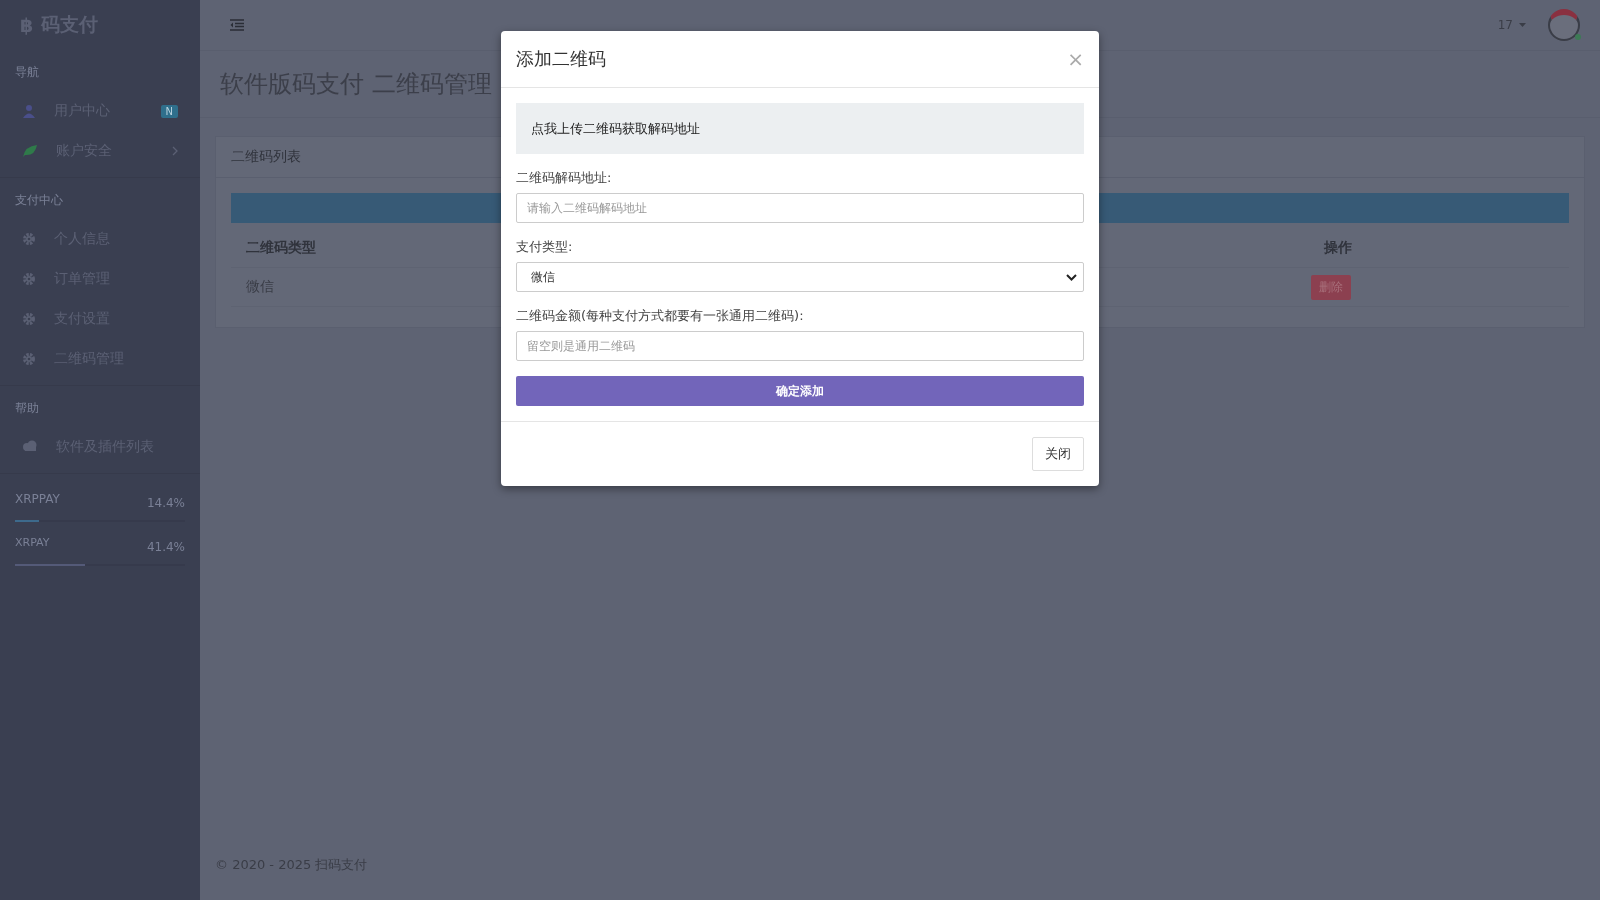 This screenshot has height=900, width=1600. What do you see at coordinates (37, 499) in the screenshot?
I see `meter-name: XRPPAY` at bounding box center [37, 499].